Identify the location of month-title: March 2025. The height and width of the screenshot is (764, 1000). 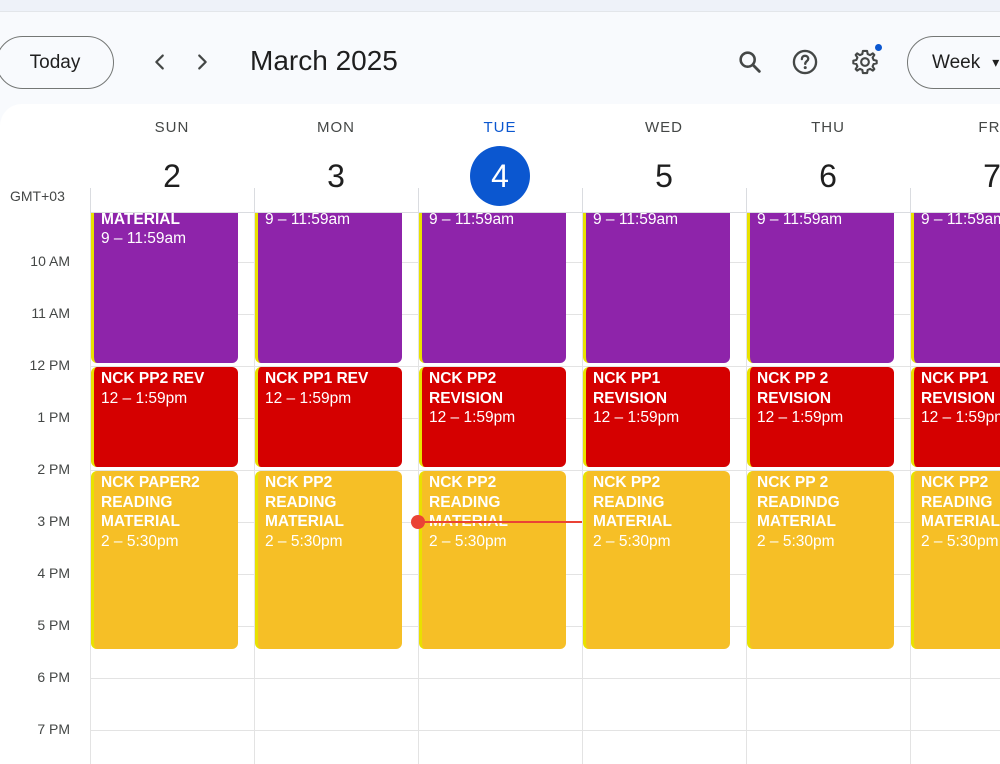
(324, 60).